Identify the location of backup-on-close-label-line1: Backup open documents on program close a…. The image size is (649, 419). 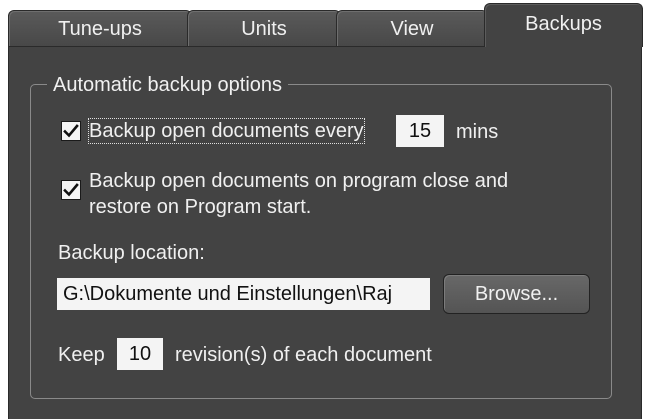
(298, 181).